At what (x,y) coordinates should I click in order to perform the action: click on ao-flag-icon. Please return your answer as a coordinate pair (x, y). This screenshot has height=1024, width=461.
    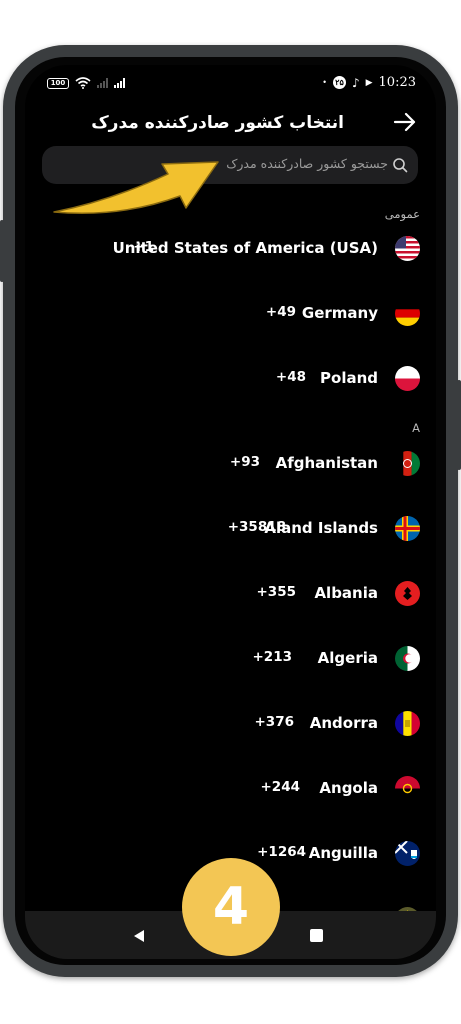
    Looking at the image, I should click on (407, 788).